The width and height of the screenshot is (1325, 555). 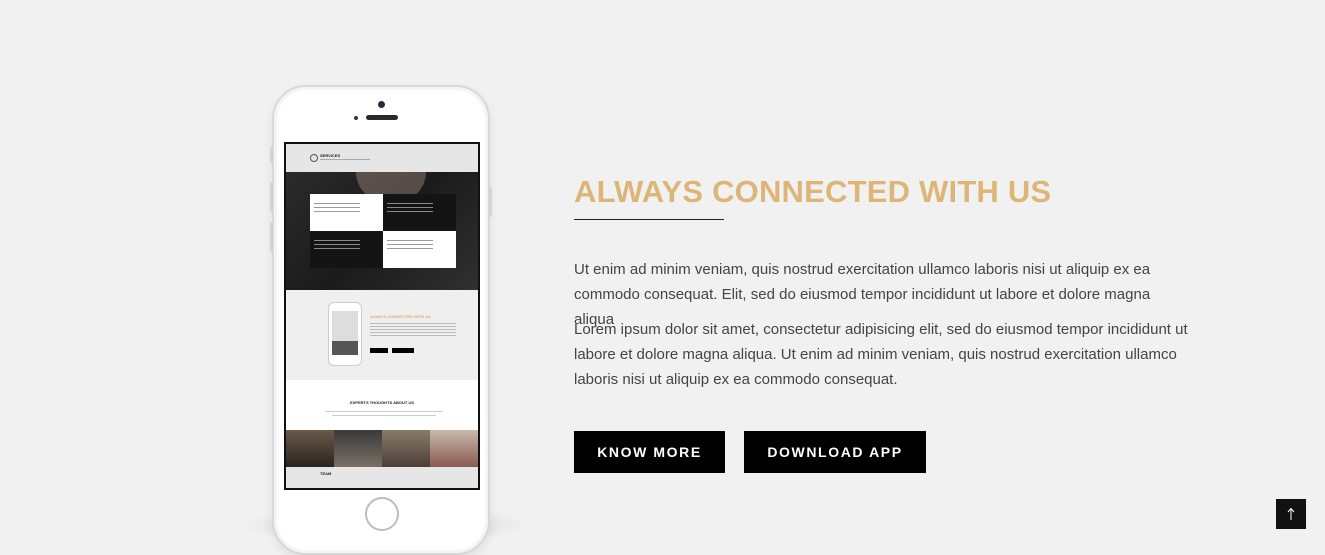 What do you see at coordinates (330, 155) in the screenshot?
I see `mini-services-title: SERVICES` at bounding box center [330, 155].